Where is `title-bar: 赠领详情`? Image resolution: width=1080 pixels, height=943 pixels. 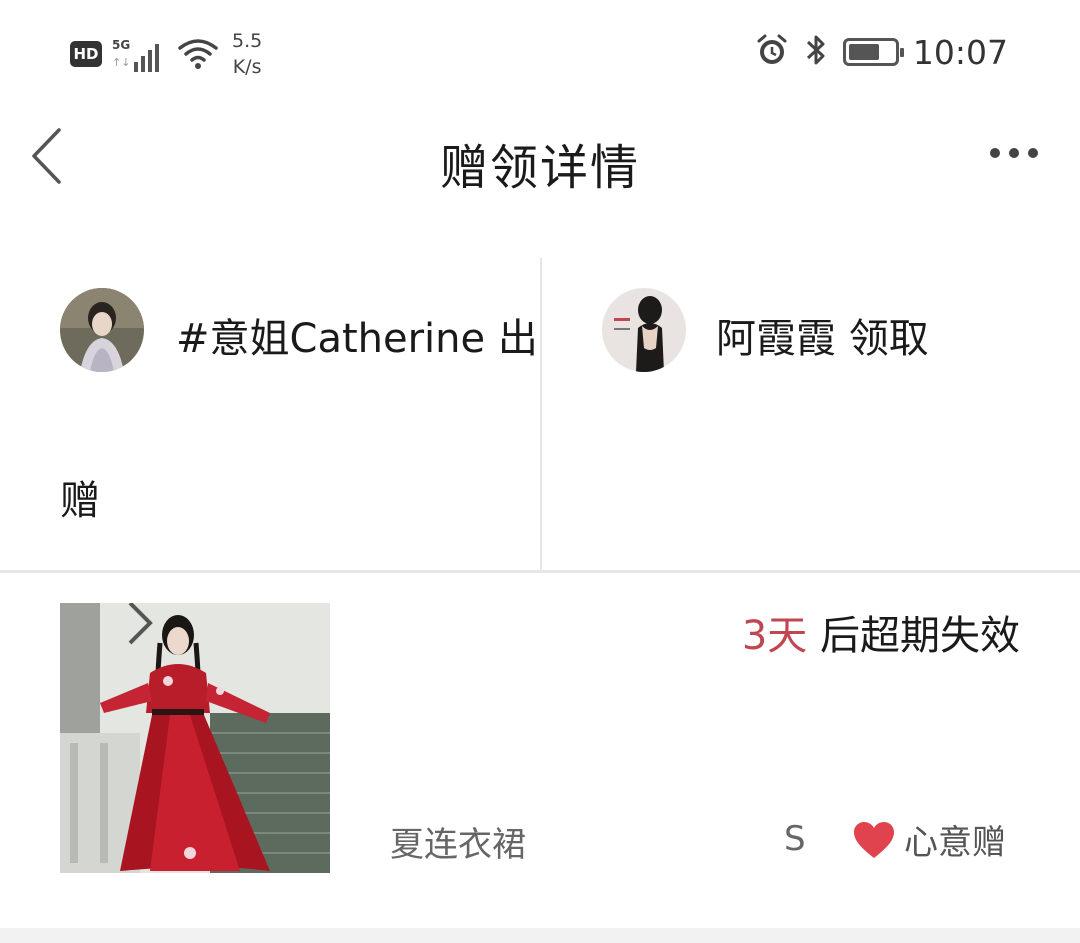 title-bar: 赠领详情 is located at coordinates (540, 160).